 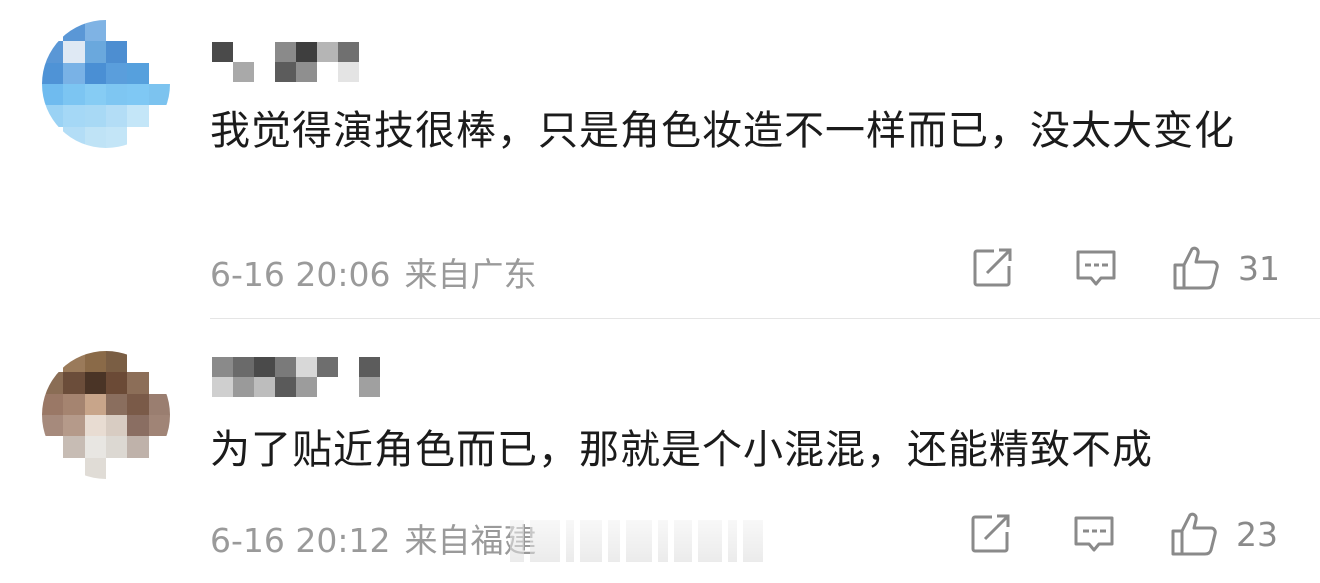 I want to click on comment-text: 为了贴近角色而已，那就是个小混混，还能精致不成, so click(x=681, y=450).